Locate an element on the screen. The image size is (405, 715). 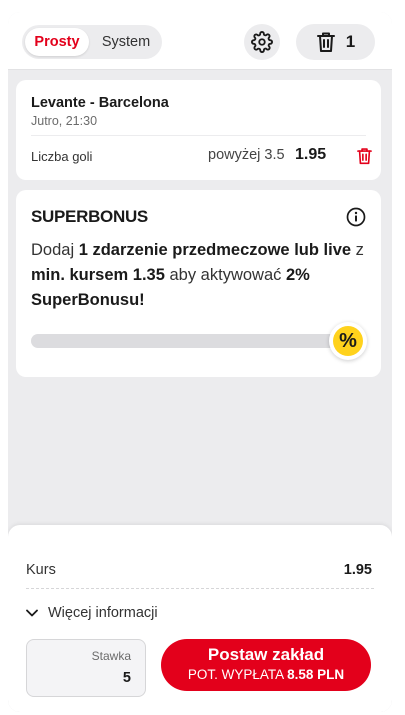
gear-icon is located at coordinates (262, 42).